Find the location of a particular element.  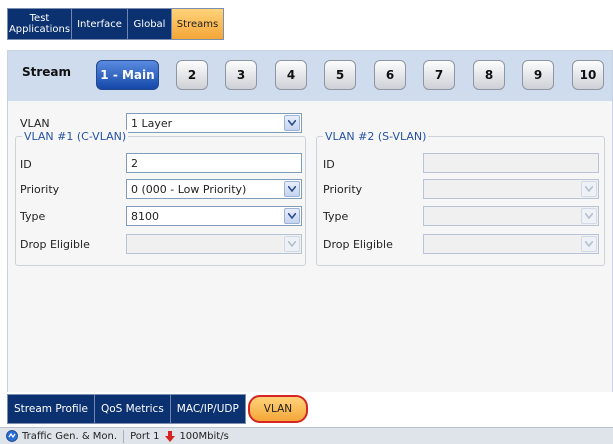

vlan1-drop-label: Drop Eligible is located at coordinates (55, 244).